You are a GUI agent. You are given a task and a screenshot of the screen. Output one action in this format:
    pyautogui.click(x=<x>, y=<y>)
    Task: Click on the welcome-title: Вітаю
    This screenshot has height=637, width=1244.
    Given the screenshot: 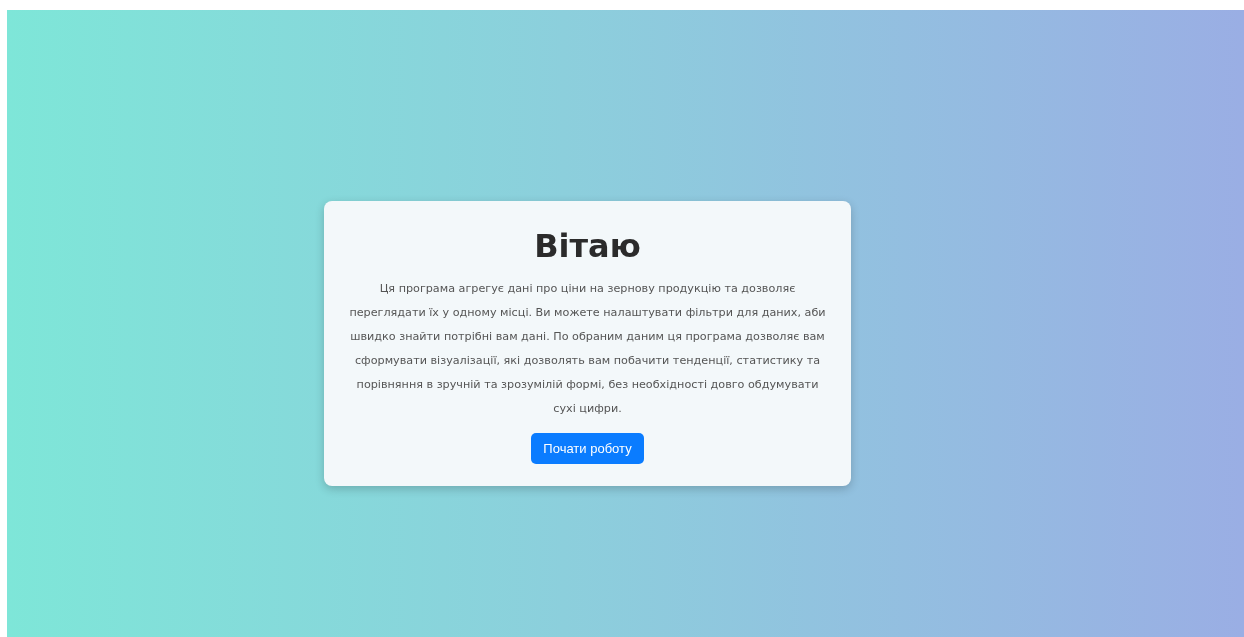 What is the action you would take?
    pyautogui.click(x=587, y=246)
    